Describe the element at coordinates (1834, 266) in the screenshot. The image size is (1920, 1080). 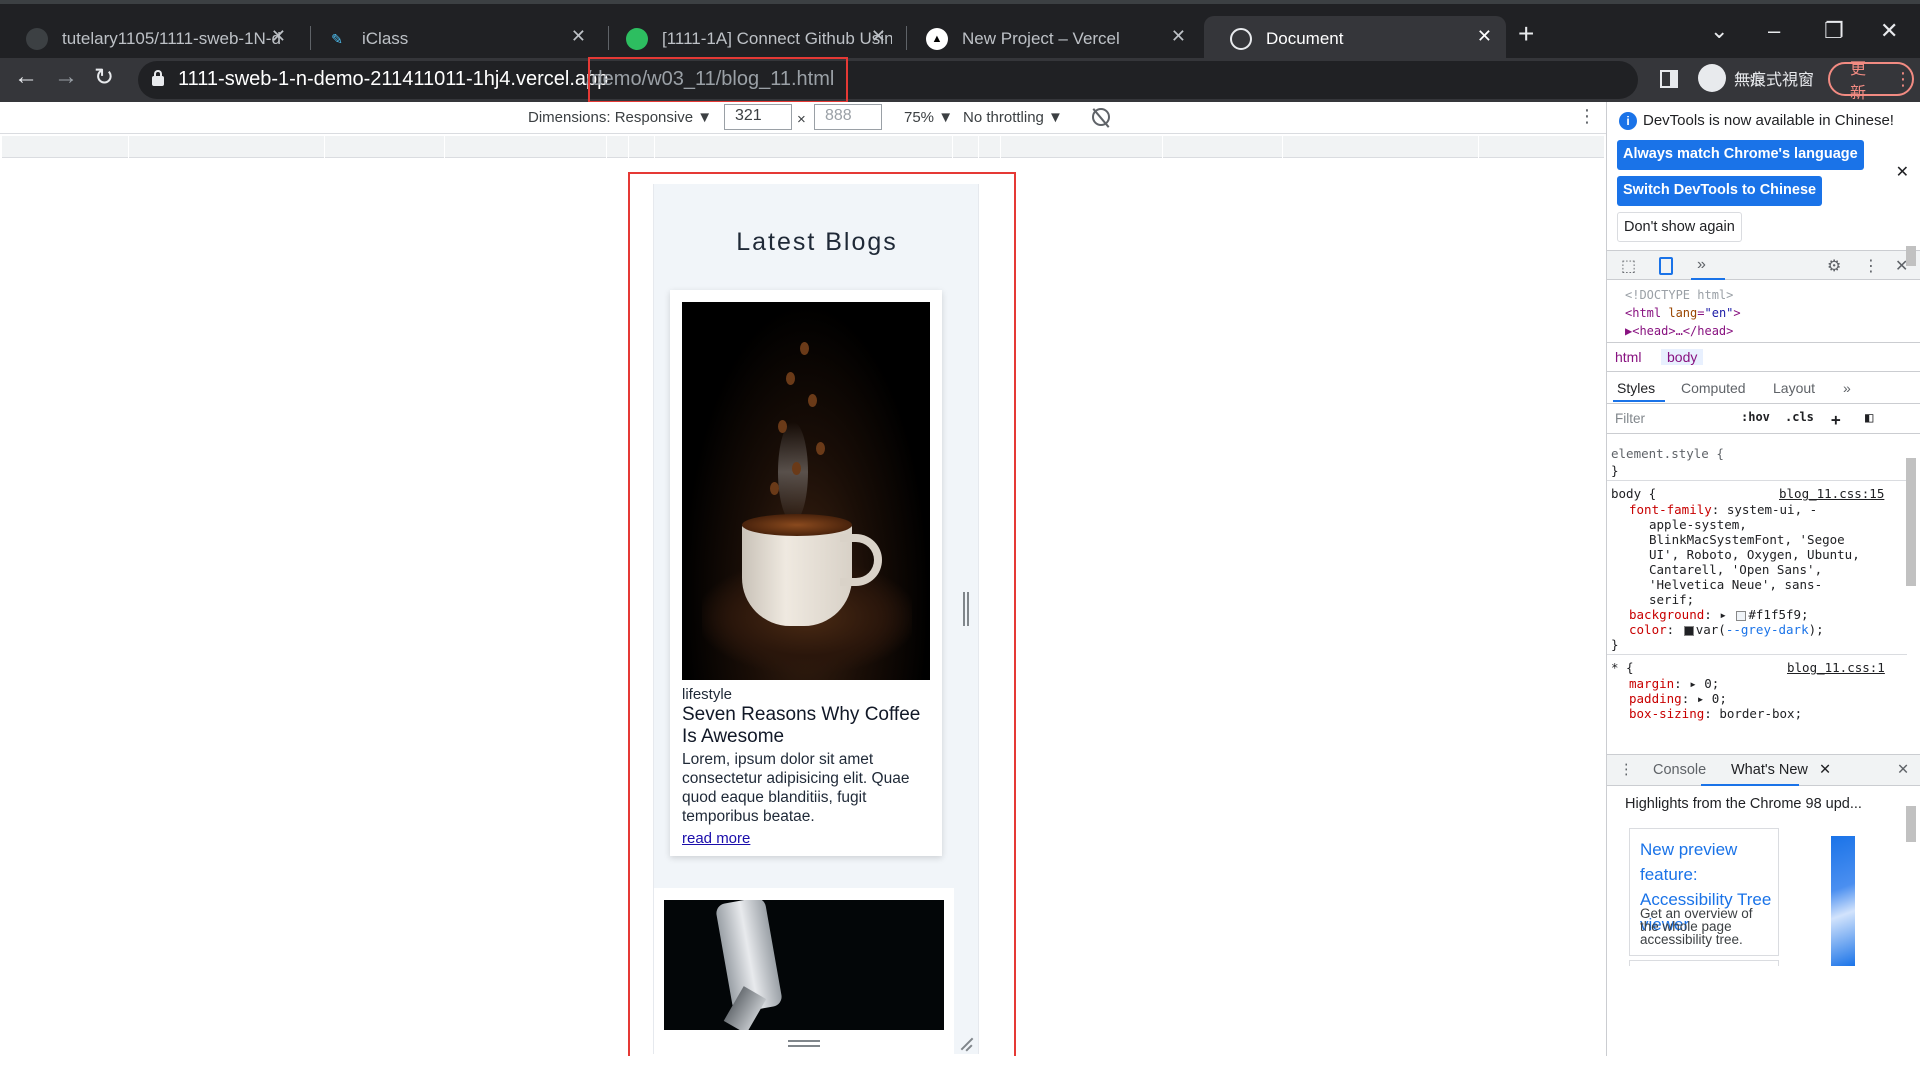
I see `settings-gear-icon: ⚙` at that location.